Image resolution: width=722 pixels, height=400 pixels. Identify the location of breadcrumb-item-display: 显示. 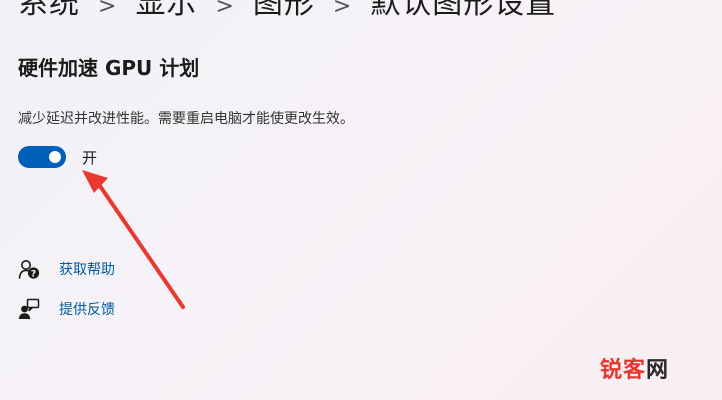
(166, 10).